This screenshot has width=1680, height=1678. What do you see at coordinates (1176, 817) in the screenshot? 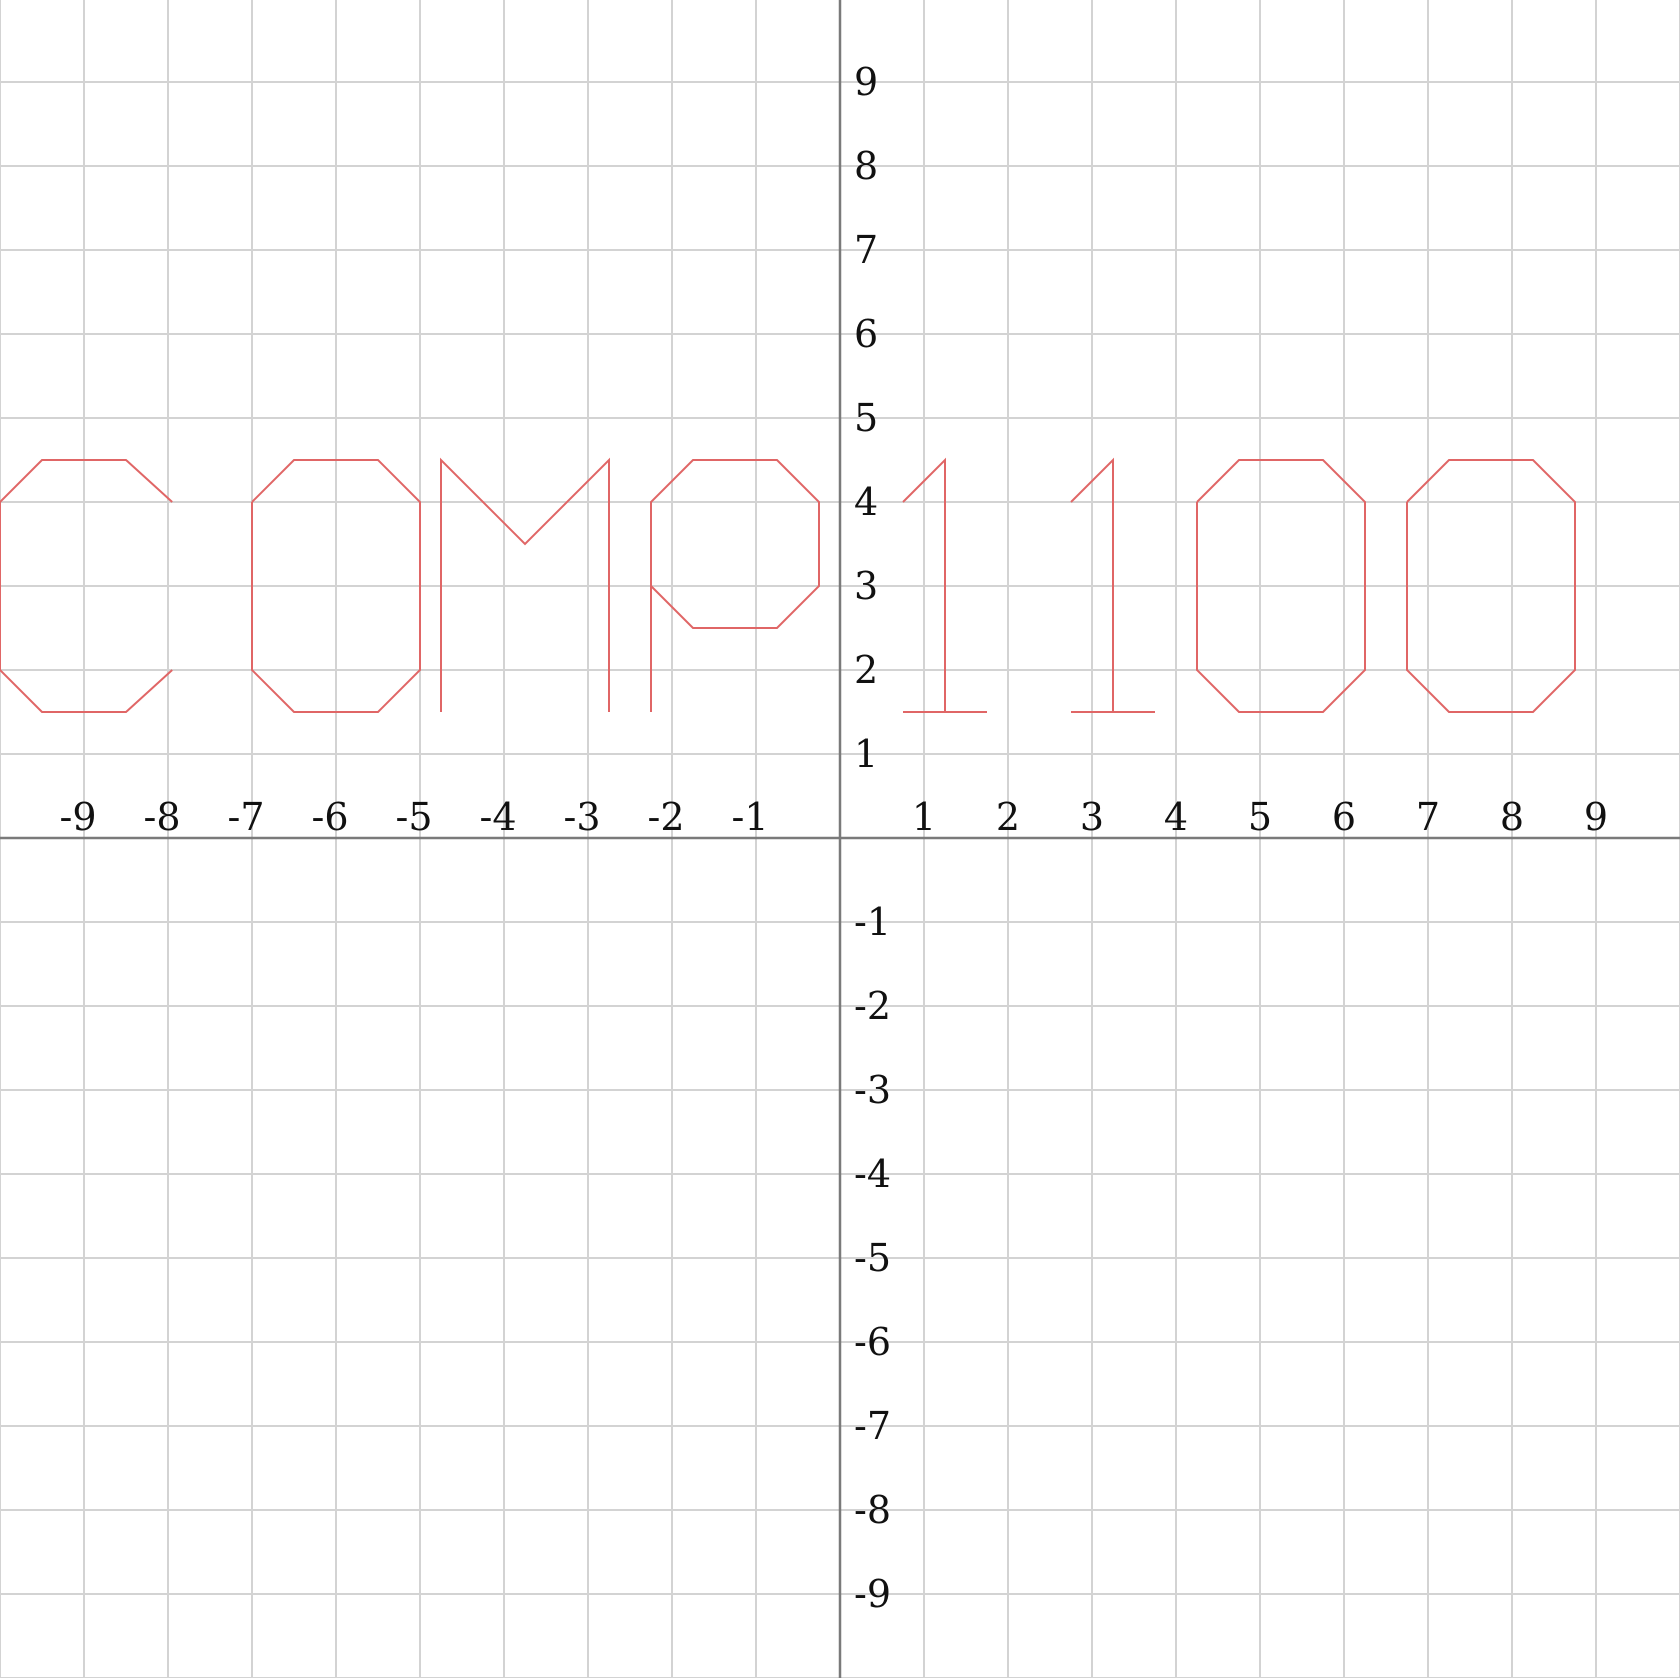
I see `x-tick-label: 4` at bounding box center [1176, 817].